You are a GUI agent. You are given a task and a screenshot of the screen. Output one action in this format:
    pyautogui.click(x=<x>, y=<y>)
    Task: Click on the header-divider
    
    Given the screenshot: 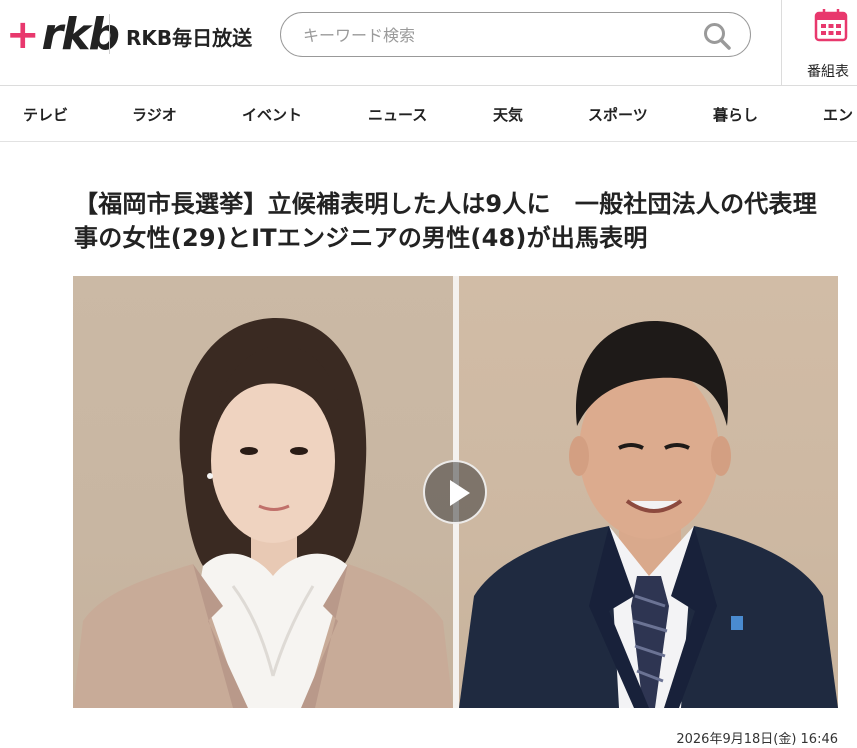 What is the action you would take?
    pyautogui.click(x=109, y=34)
    